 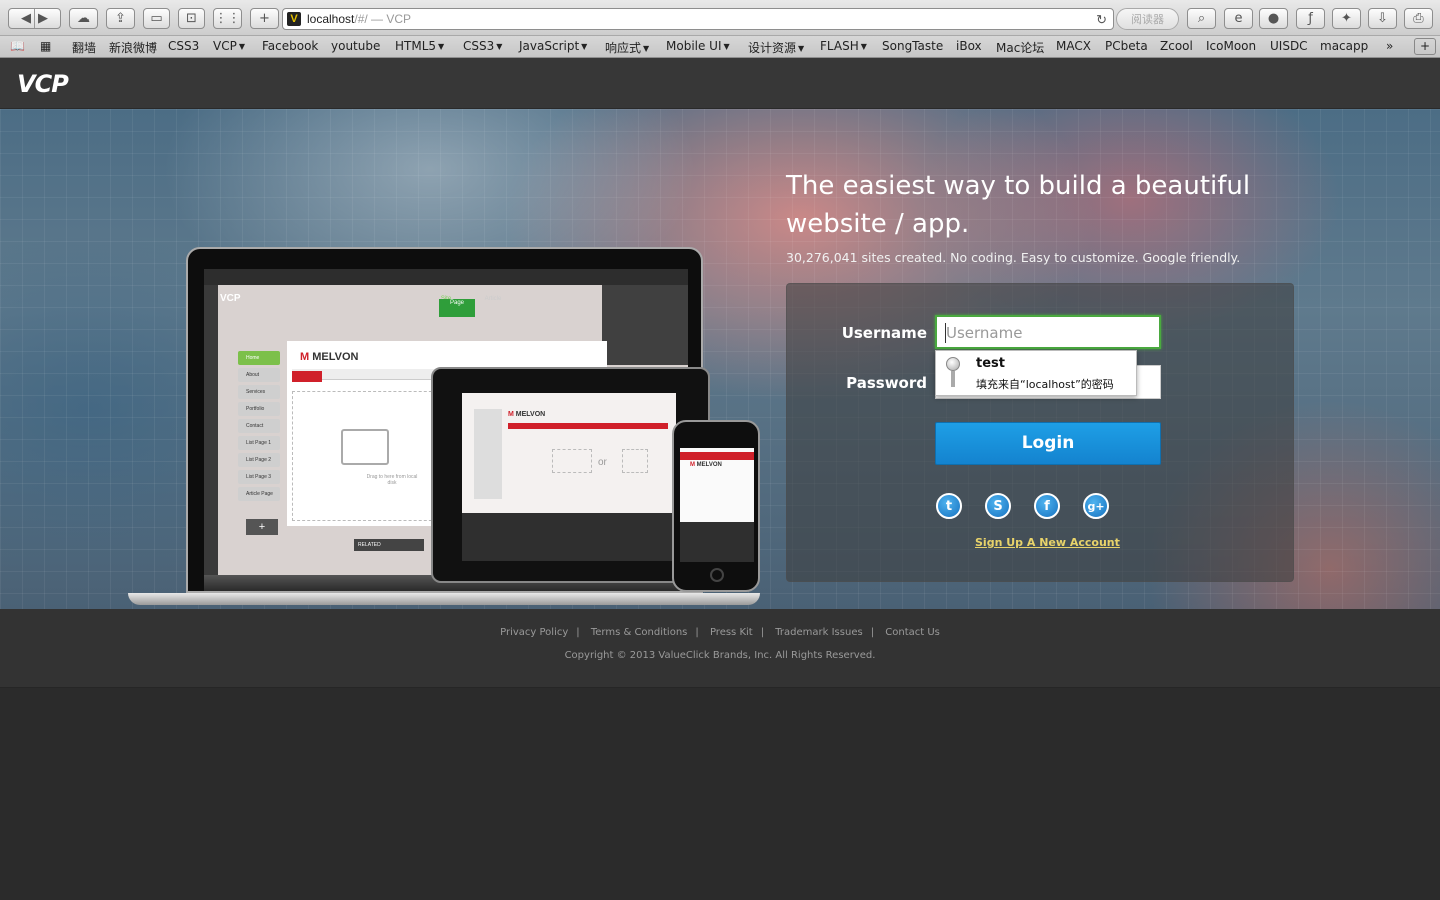 What do you see at coordinates (1273, 18) in the screenshot?
I see `extension-button-2: ●` at bounding box center [1273, 18].